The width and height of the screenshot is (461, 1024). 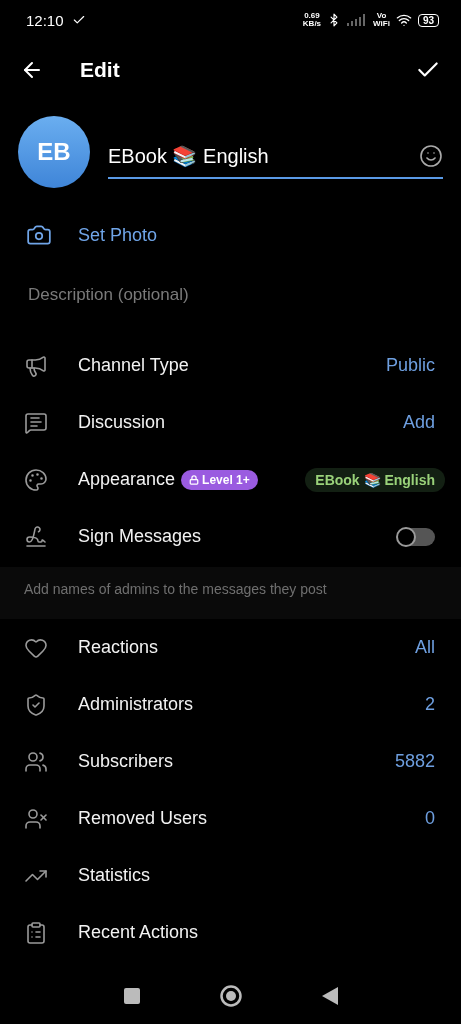 I want to click on row-label: Administrators, so click(x=136, y=704).